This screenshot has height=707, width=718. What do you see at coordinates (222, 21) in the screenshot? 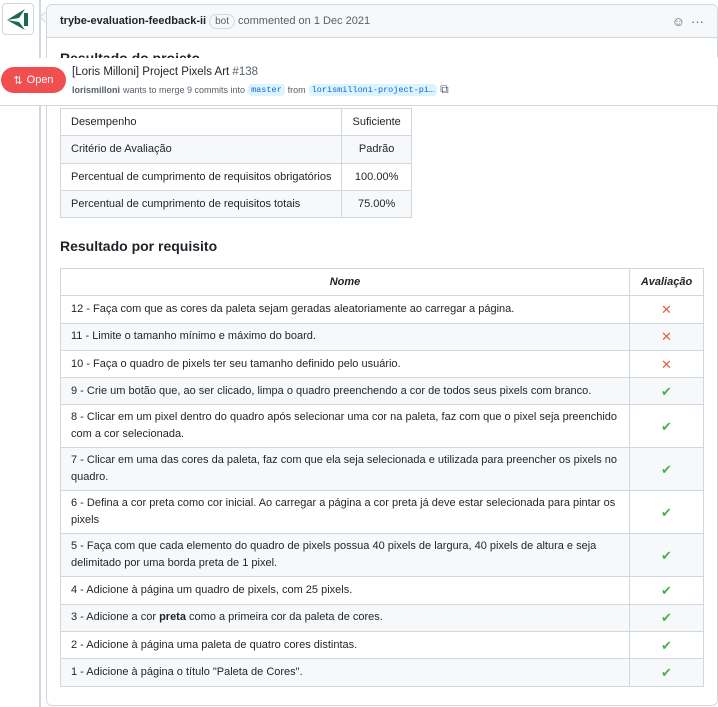
I see `bot-badge: bot` at bounding box center [222, 21].